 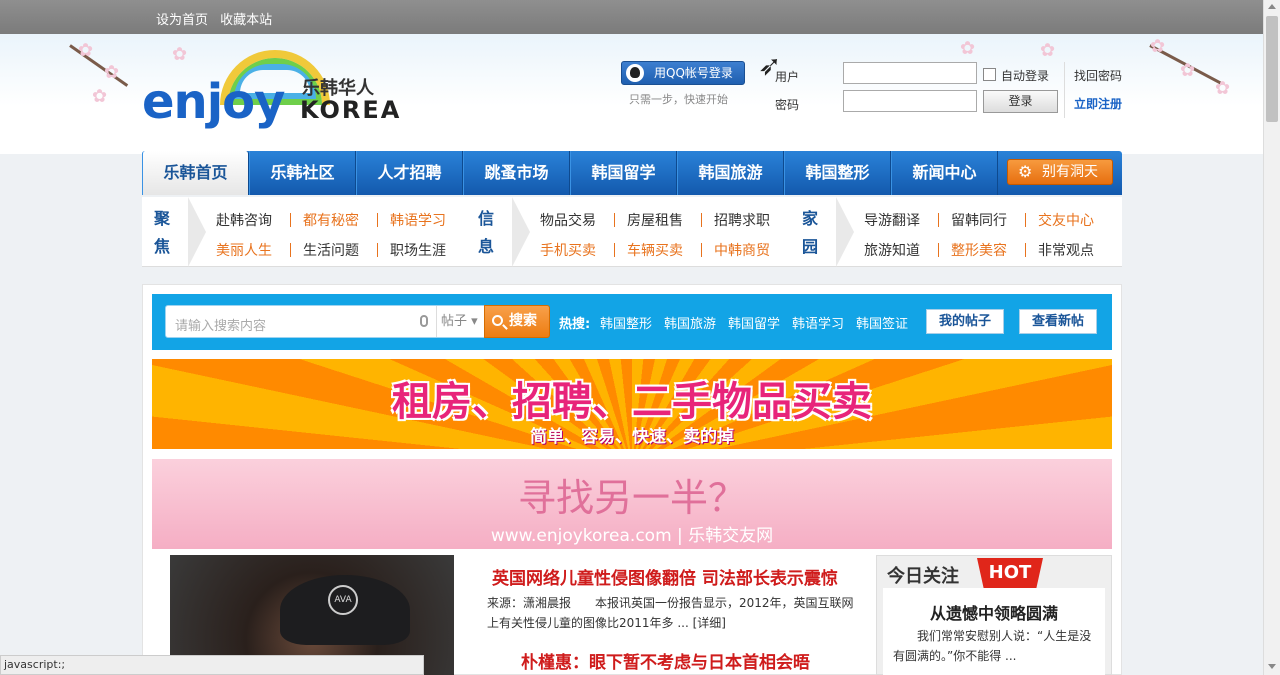 I want to click on qq-login-button: 用QQ帐号登录, so click(x=683, y=73).